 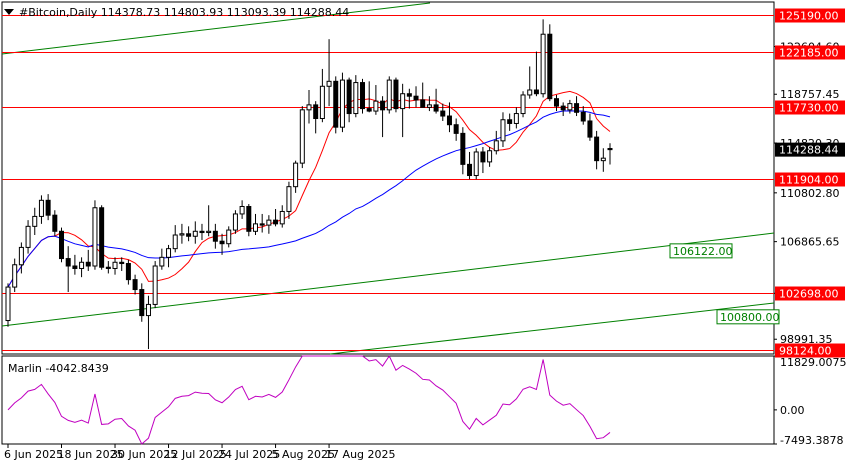 I want to click on price-tick-label-3: 110802.80, so click(x=810, y=193).